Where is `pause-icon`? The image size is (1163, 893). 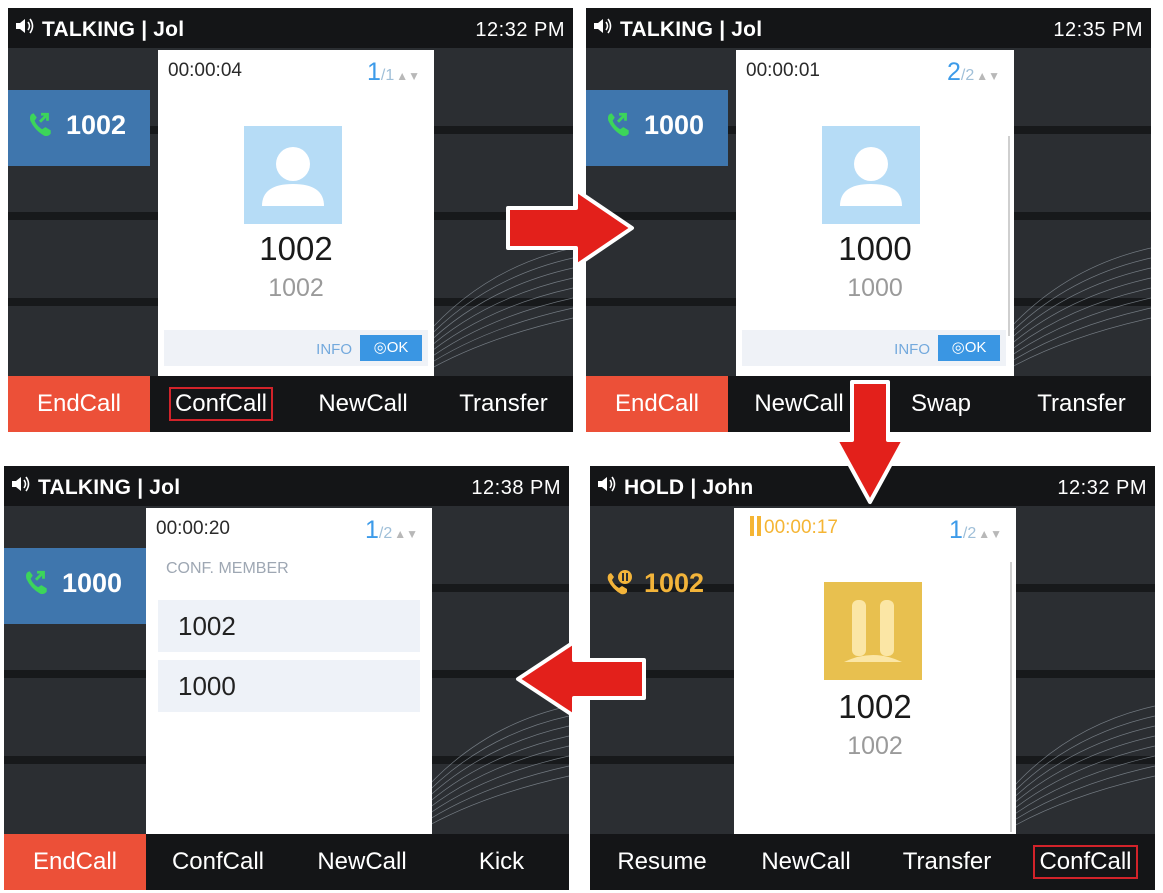 pause-icon is located at coordinates (873, 631).